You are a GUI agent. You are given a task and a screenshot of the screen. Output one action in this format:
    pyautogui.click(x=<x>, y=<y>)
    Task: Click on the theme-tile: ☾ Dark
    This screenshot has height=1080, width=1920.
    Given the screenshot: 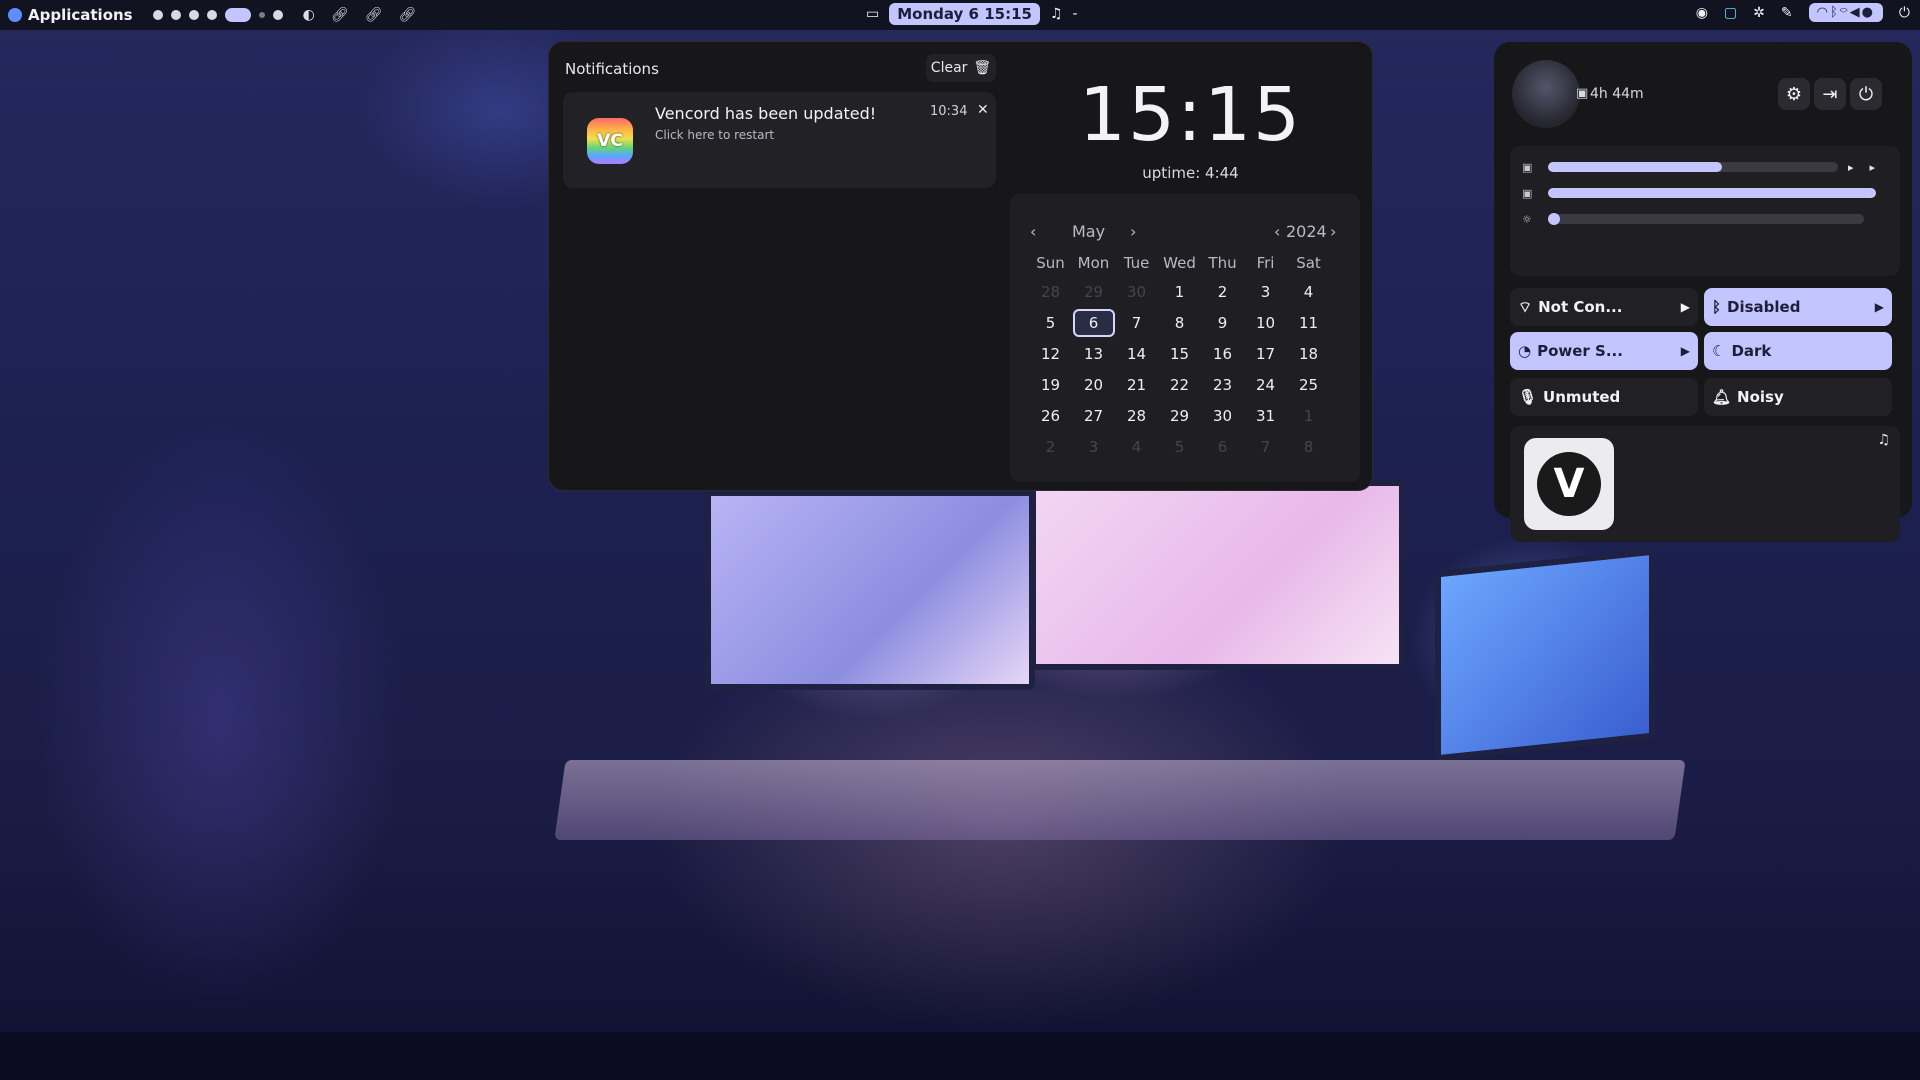 What is the action you would take?
    pyautogui.click(x=1798, y=351)
    